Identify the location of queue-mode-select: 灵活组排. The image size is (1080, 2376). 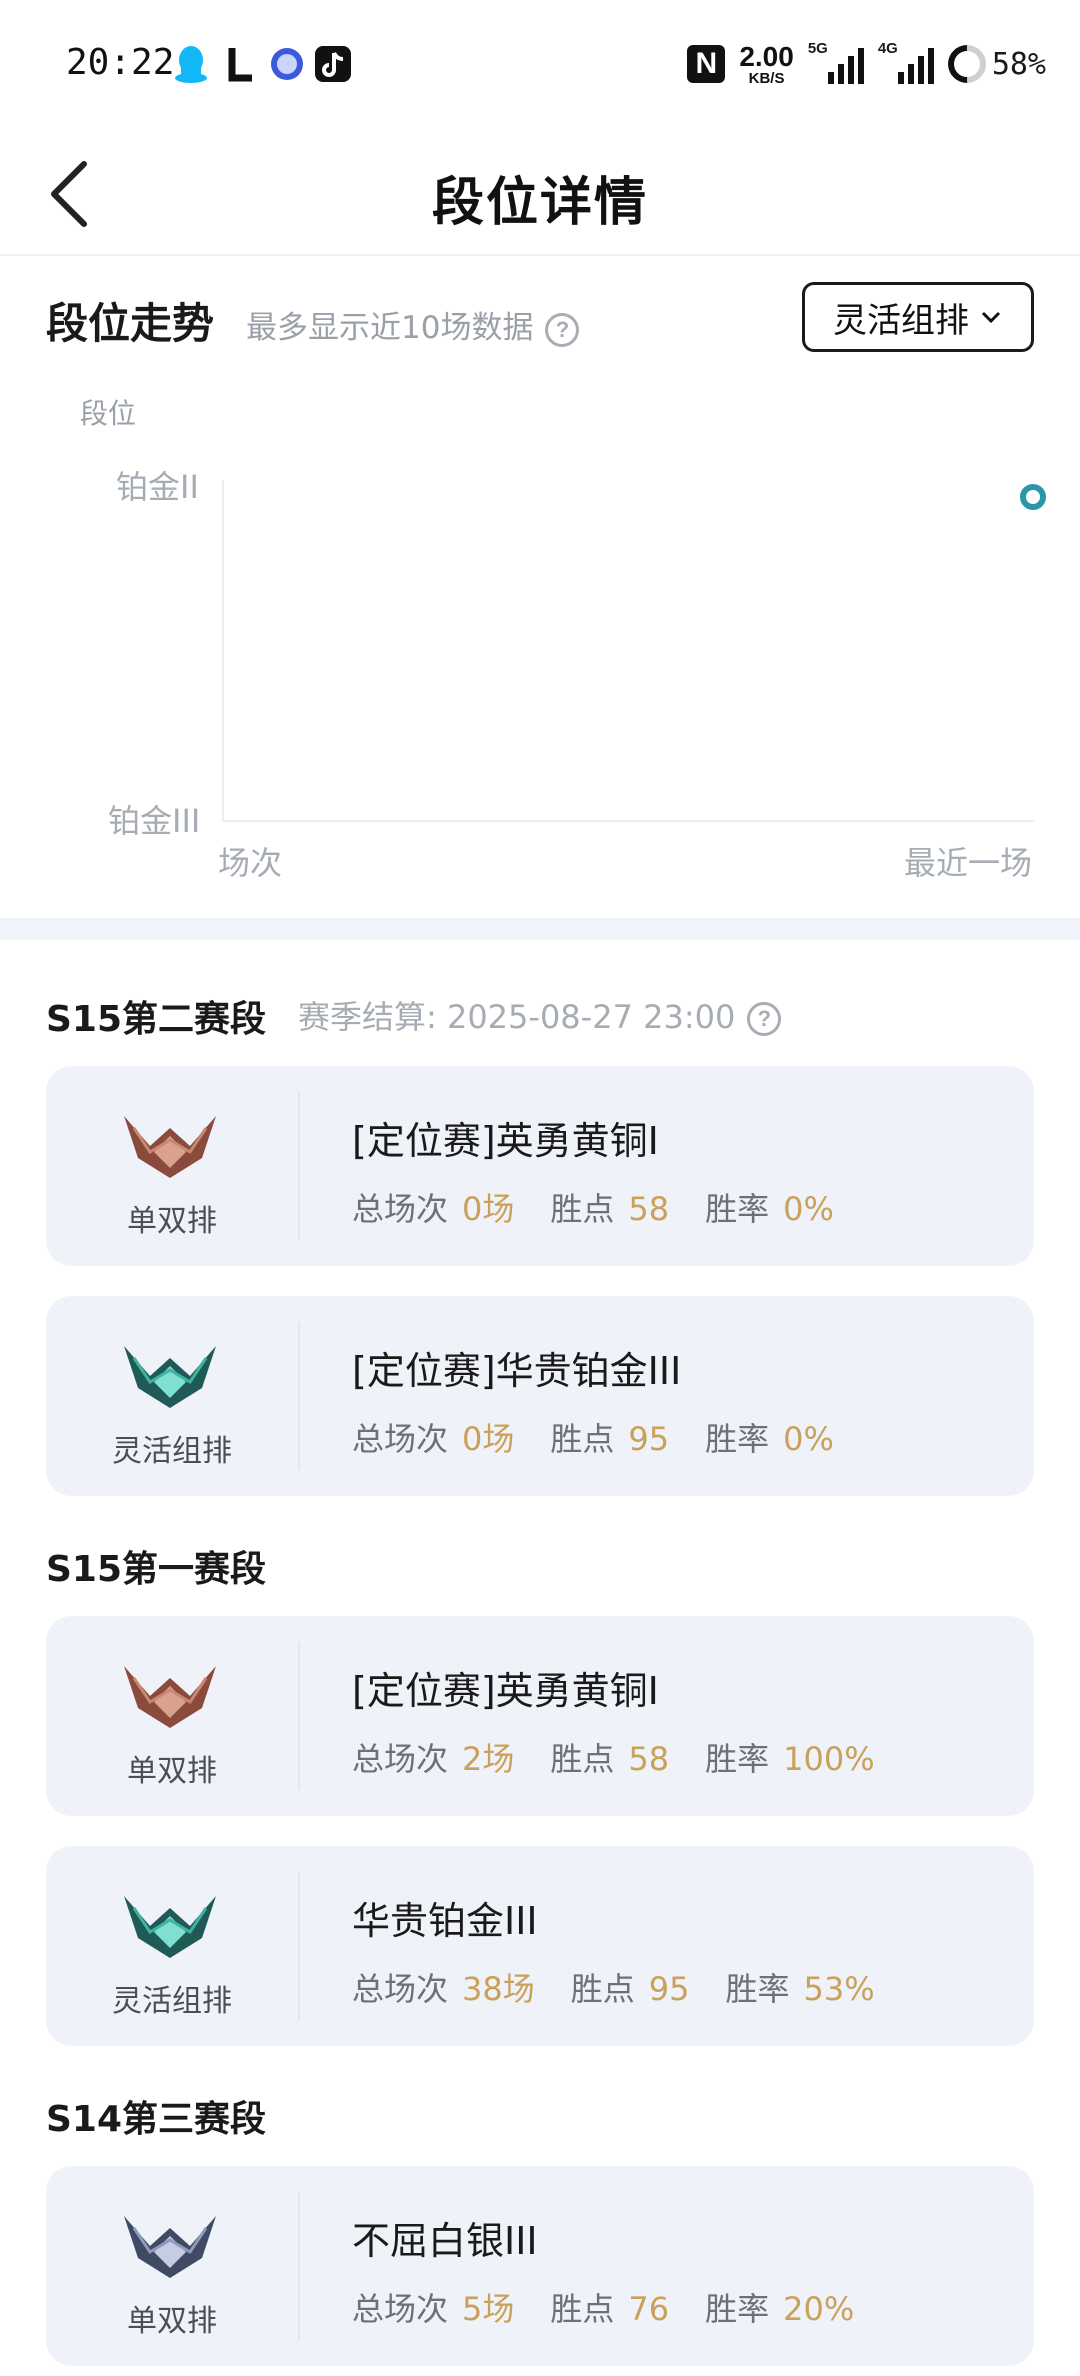
(918, 317).